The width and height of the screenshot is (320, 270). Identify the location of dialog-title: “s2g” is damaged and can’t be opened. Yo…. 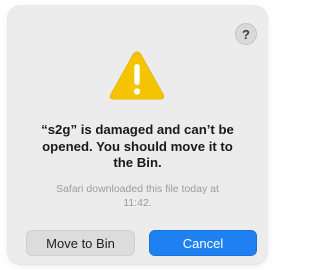
(137, 146).